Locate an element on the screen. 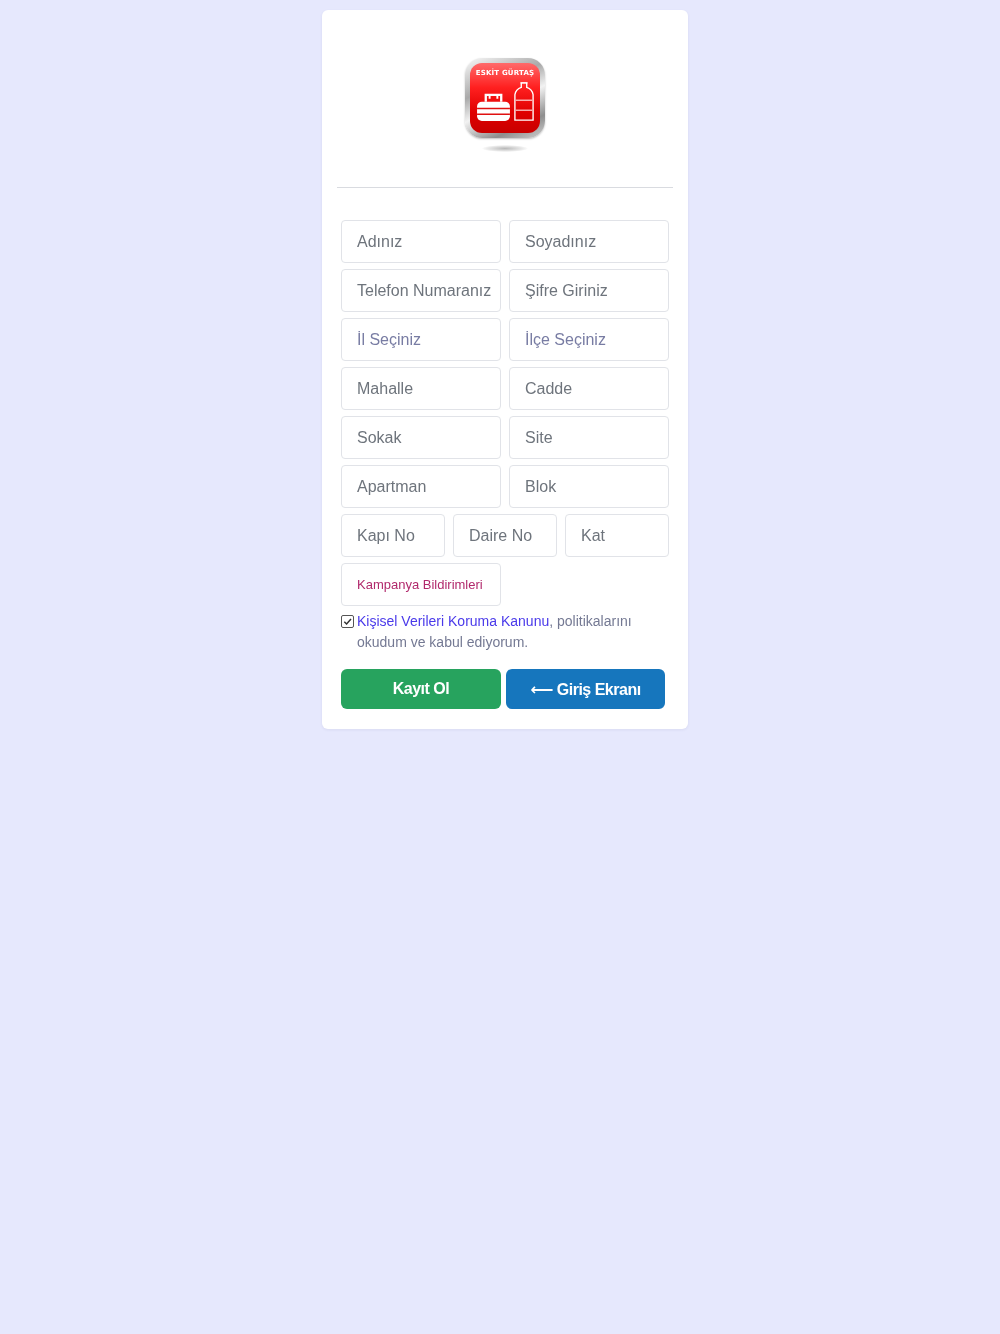 This screenshot has width=1000, height=1334. consent-checkbox is located at coordinates (347, 621).